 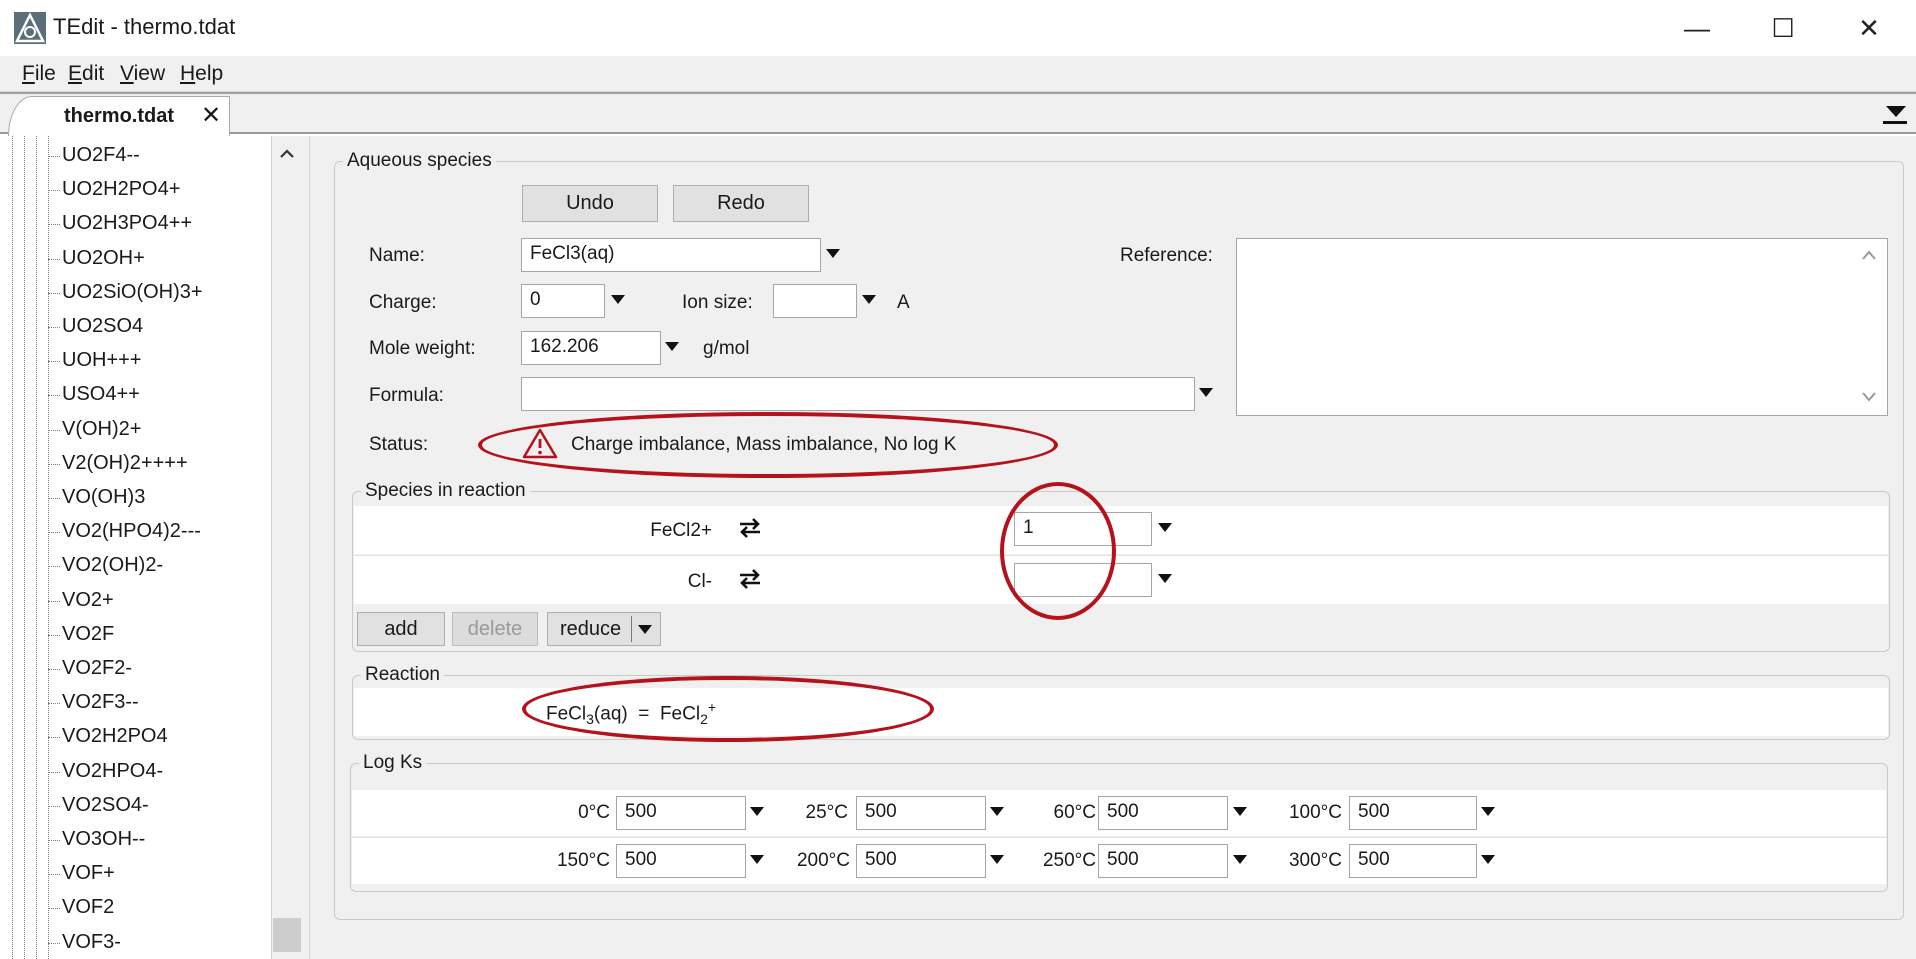 What do you see at coordinates (94, 155) in the screenshot?
I see `tree-item: UO2F4--` at bounding box center [94, 155].